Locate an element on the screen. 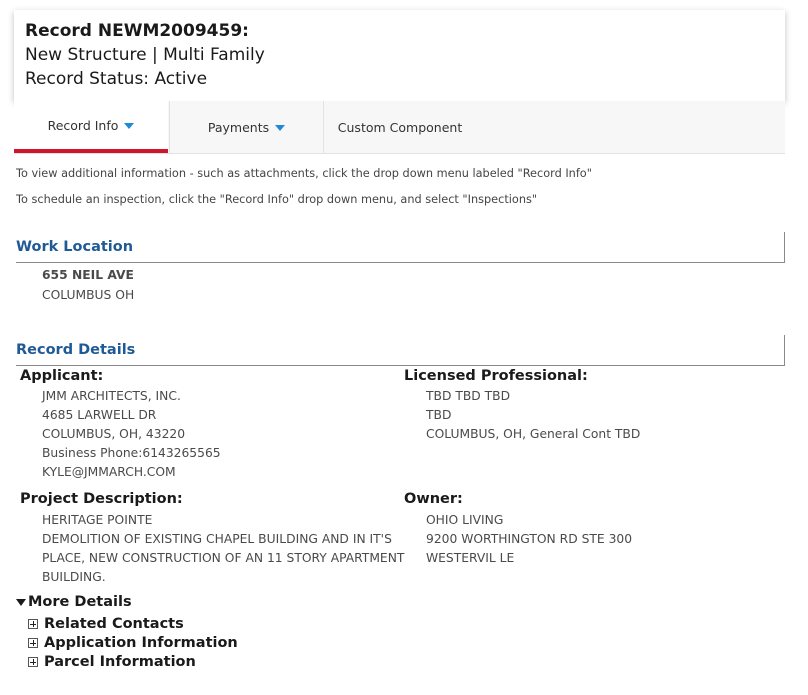  parcel-information-label: Parcel Information is located at coordinates (120, 662).